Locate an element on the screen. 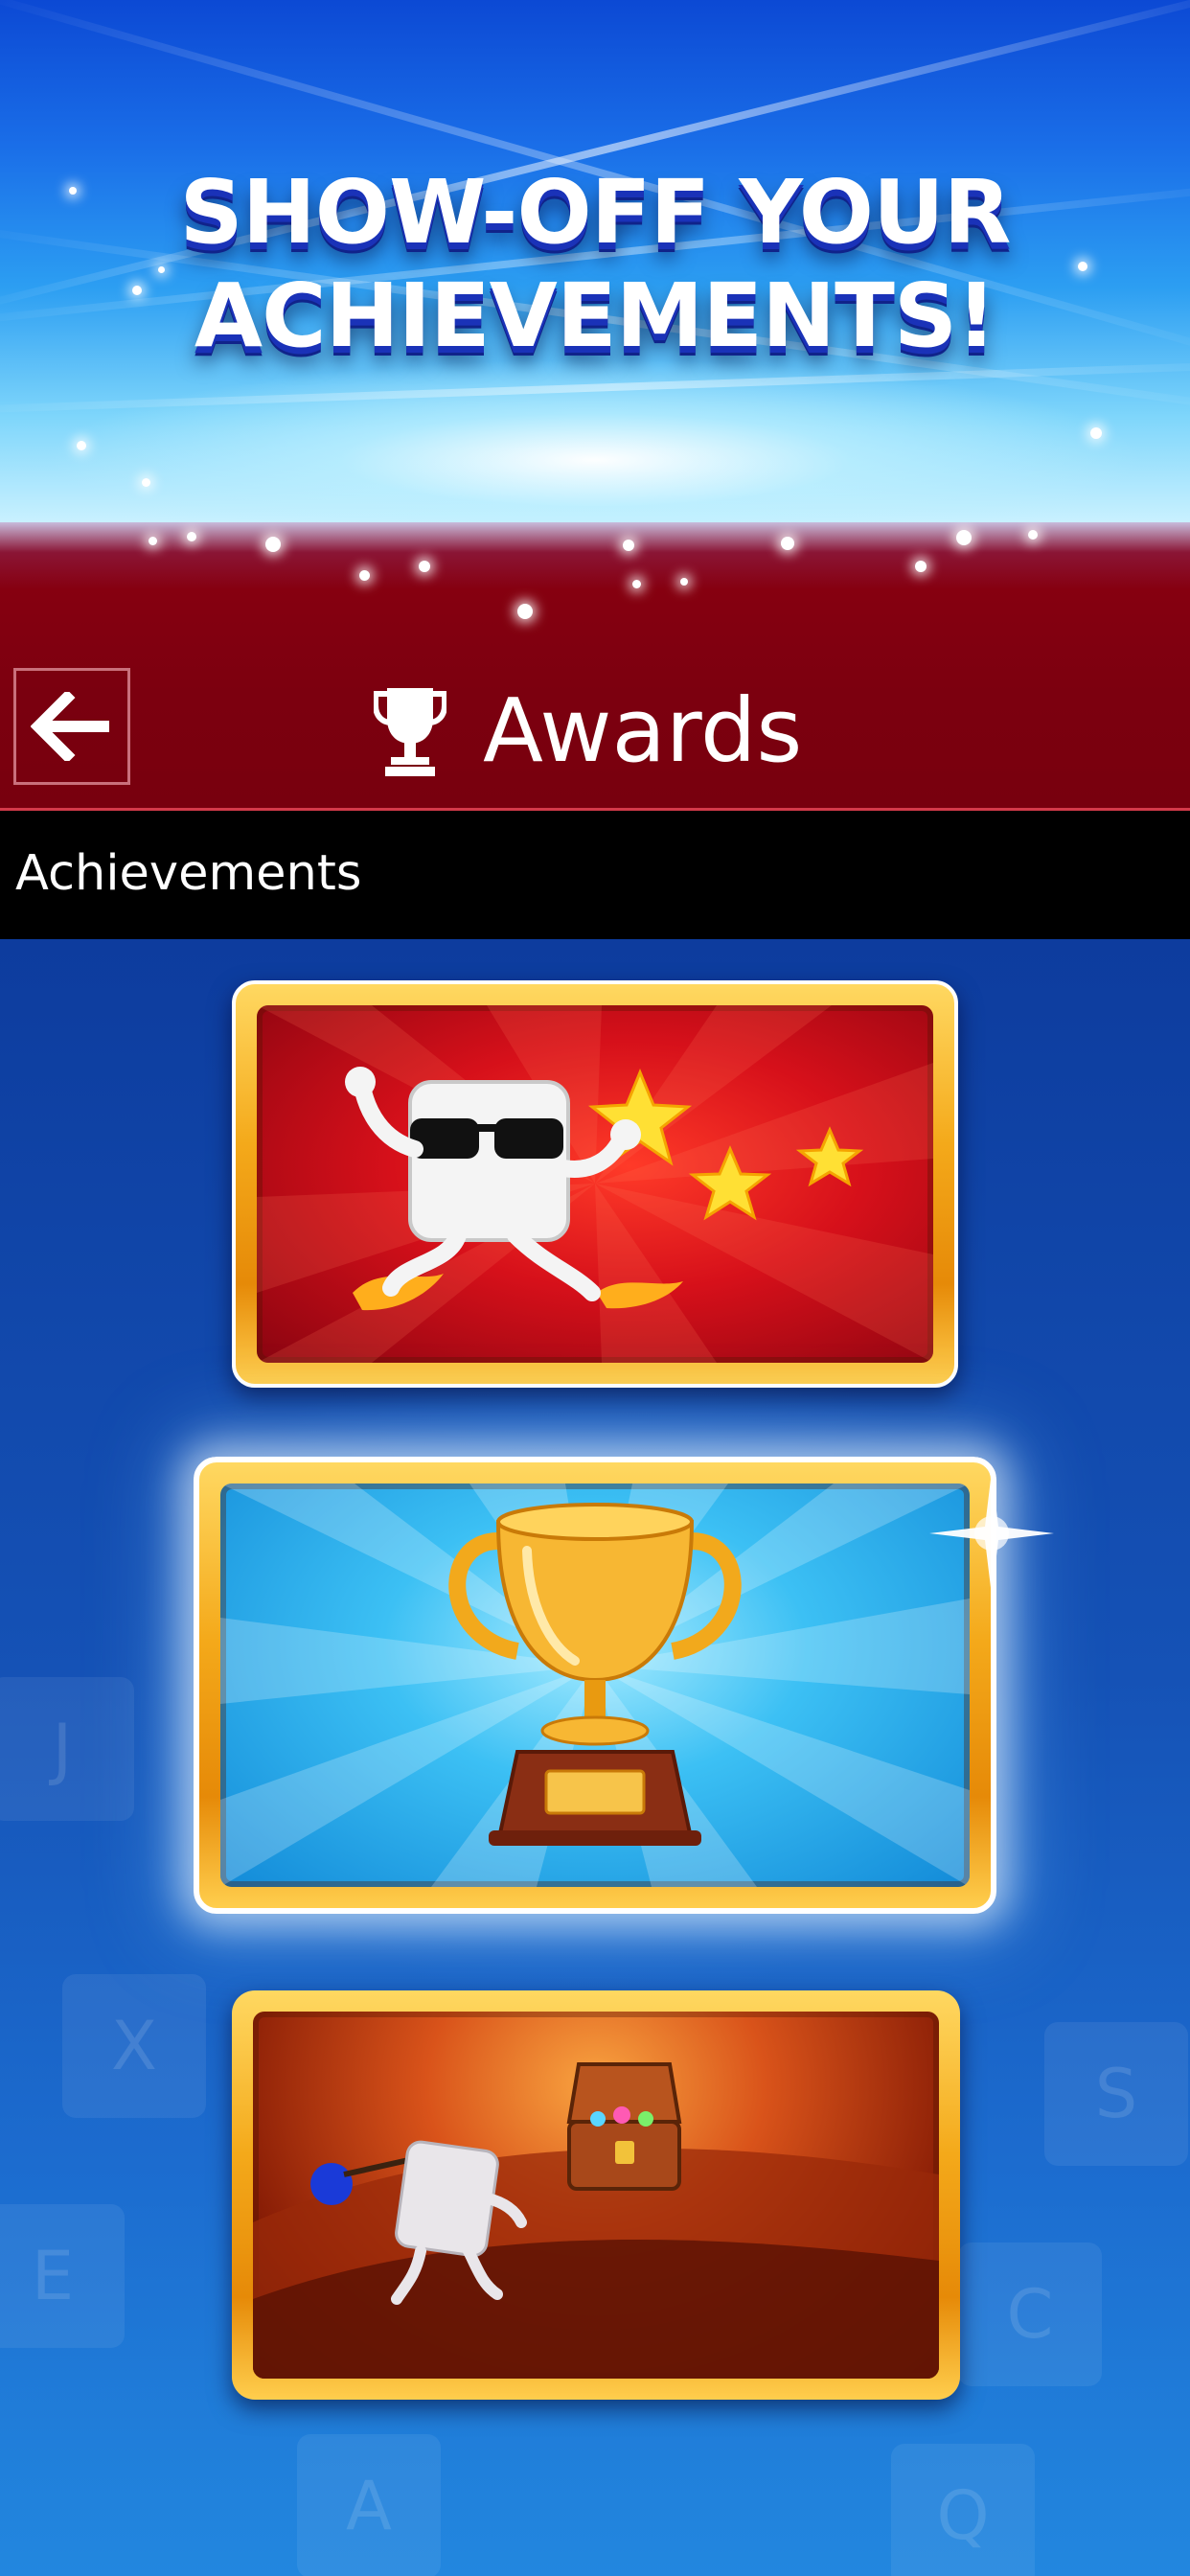 The width and height of the screenshot is (1190, 2576). trophy-icon is located at coordinates (410, 732).